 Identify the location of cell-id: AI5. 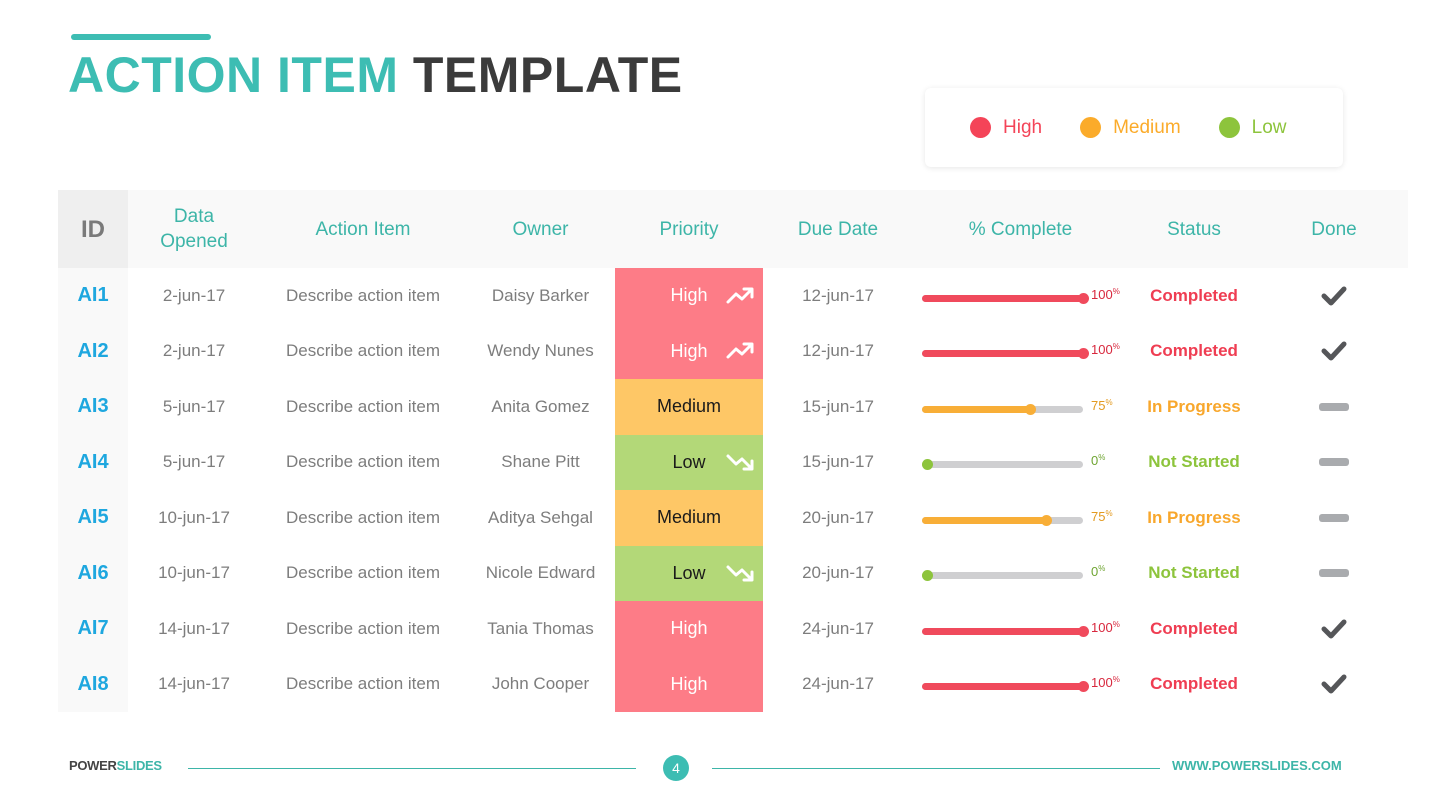
(93, 518).